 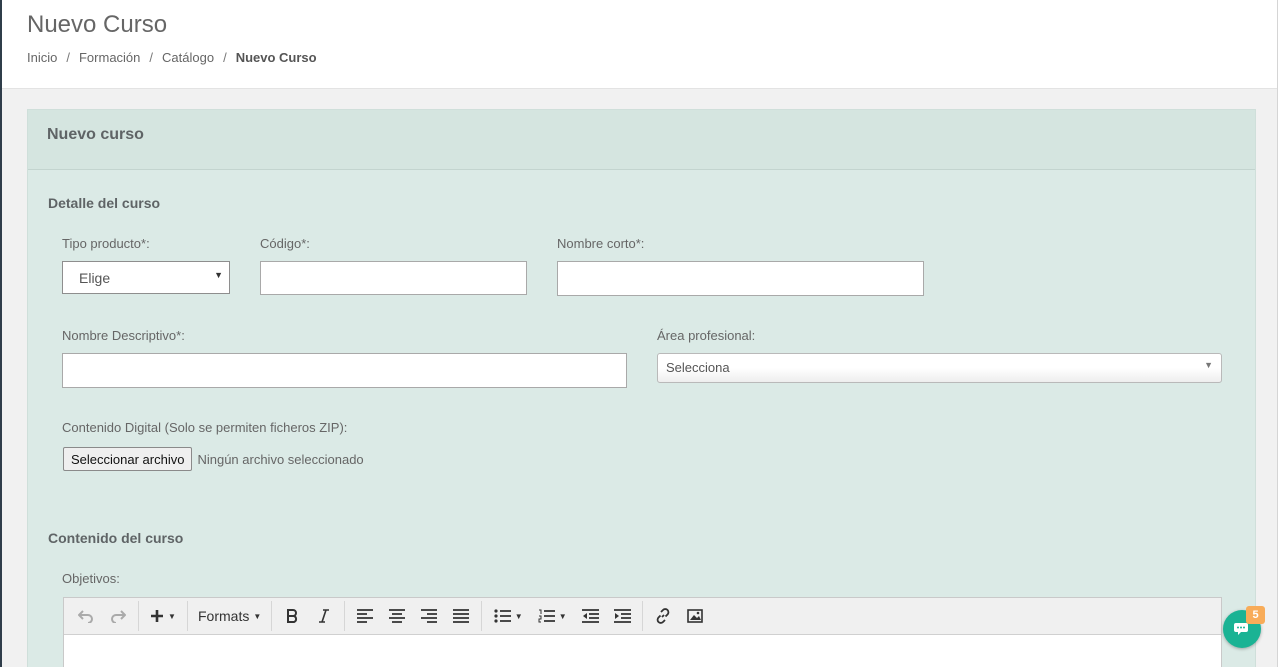 I want to click on objetivos-label: Objetivos:, so click(x=91, y=578).